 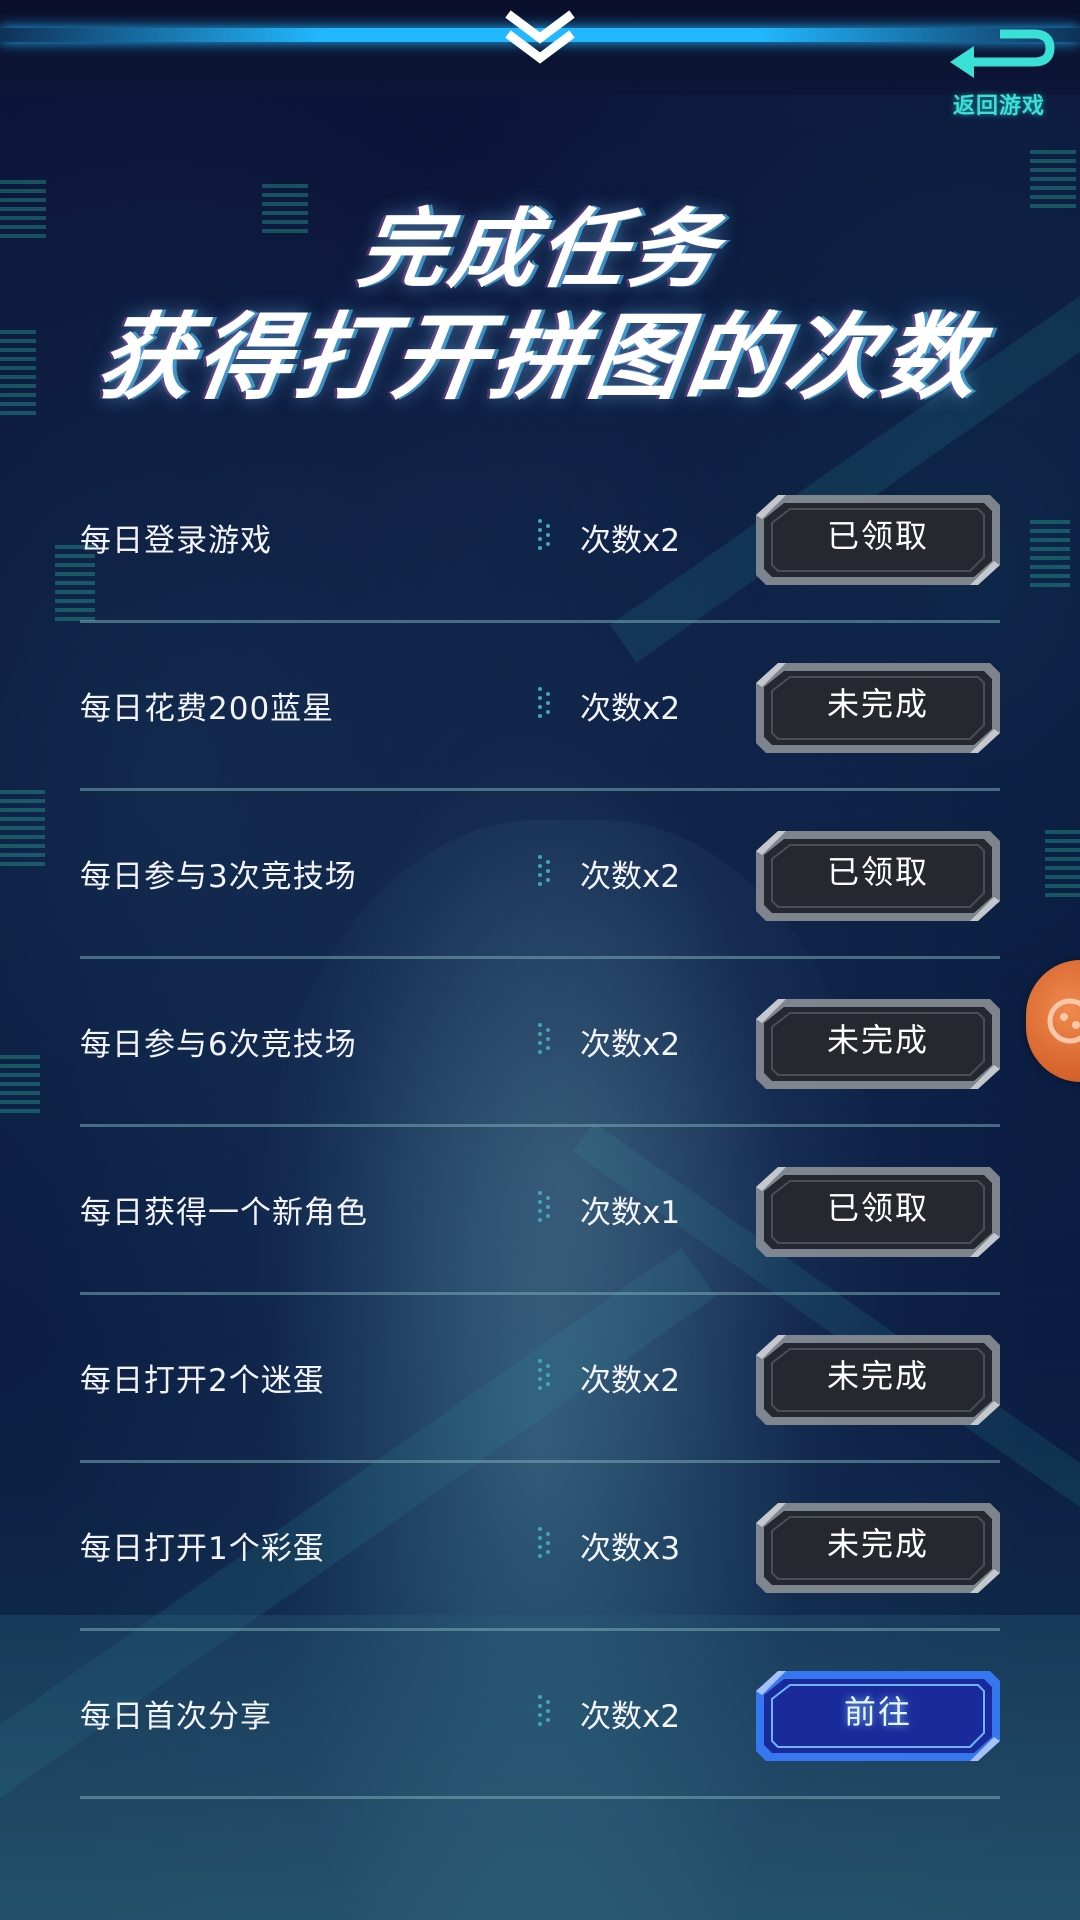 I want to click on task-row: 每日参与6次竞技场 次数x2 未完成, so click(x=540, y=1043).